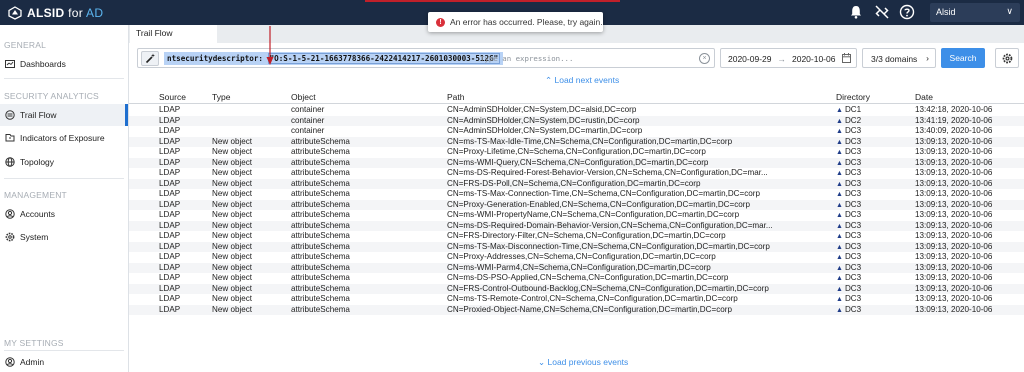  I want to click on table-header: Source Type Object Path Directory Date, so click(576, 98).